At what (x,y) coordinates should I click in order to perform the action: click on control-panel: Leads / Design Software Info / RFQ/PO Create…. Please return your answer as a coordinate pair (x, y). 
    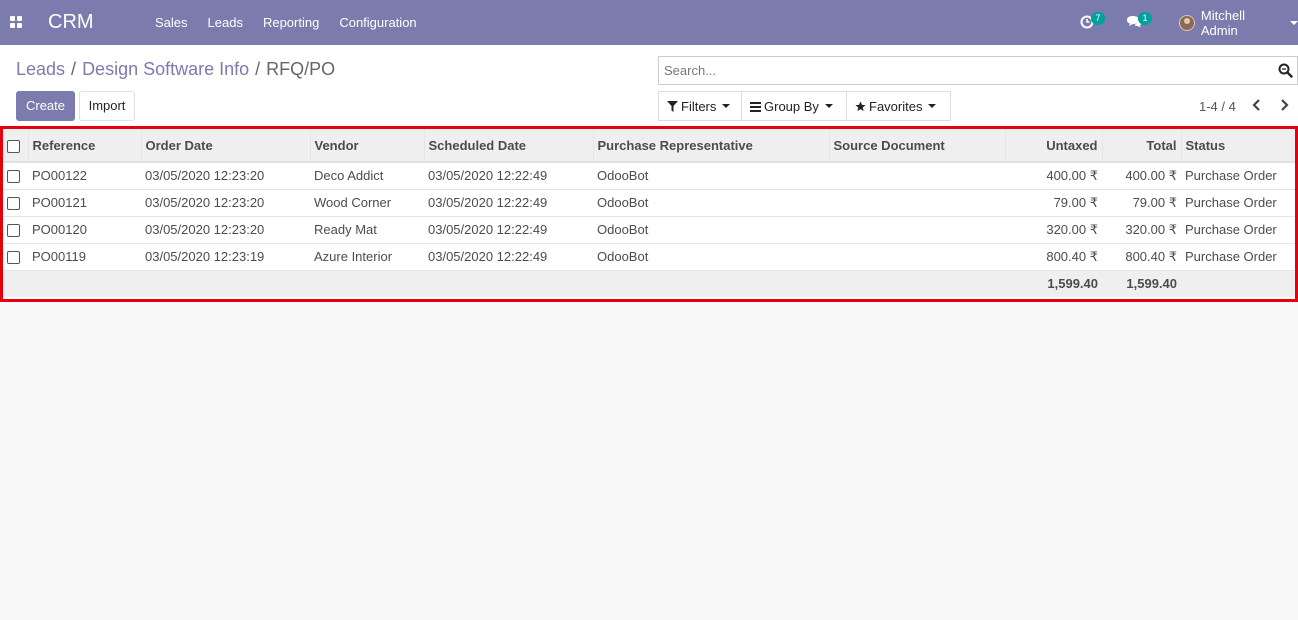
    Looking at the image, I should click on (649, 85).